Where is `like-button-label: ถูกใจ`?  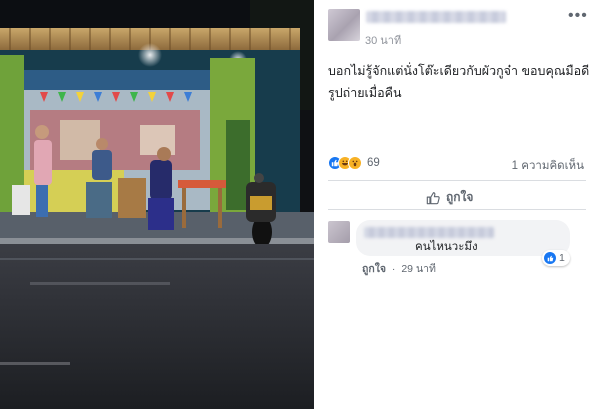 like-button-label: ถูกใจ is located at coordinates (460, 197).